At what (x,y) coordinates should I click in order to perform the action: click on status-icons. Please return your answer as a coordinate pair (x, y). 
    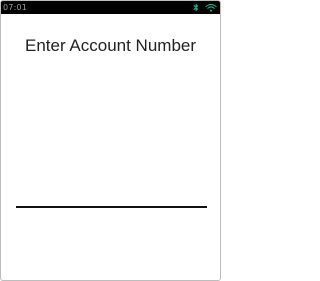
    Looking at the image, I should click on (205, 7).